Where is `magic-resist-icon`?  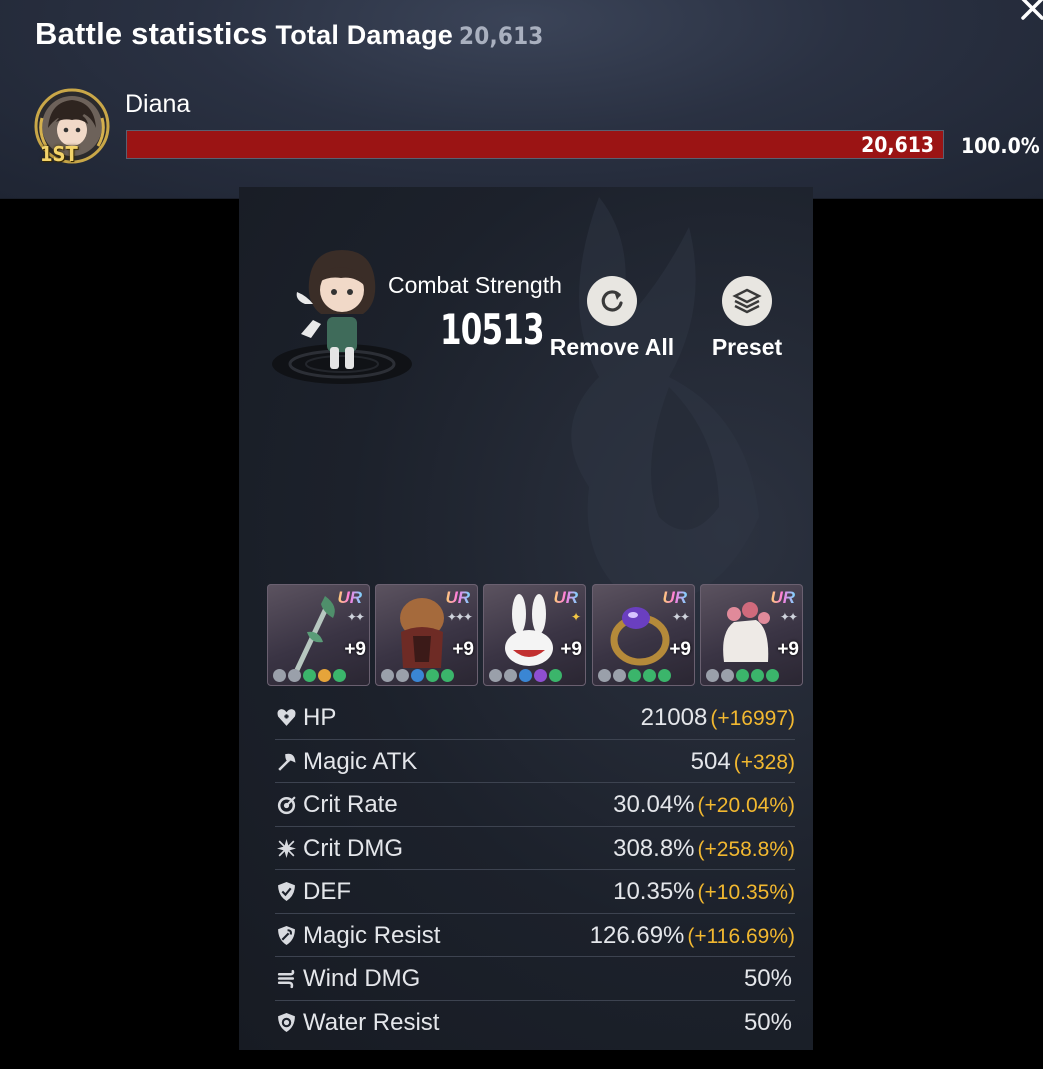
magic-resist-icon is located at coordinates (286, 935).